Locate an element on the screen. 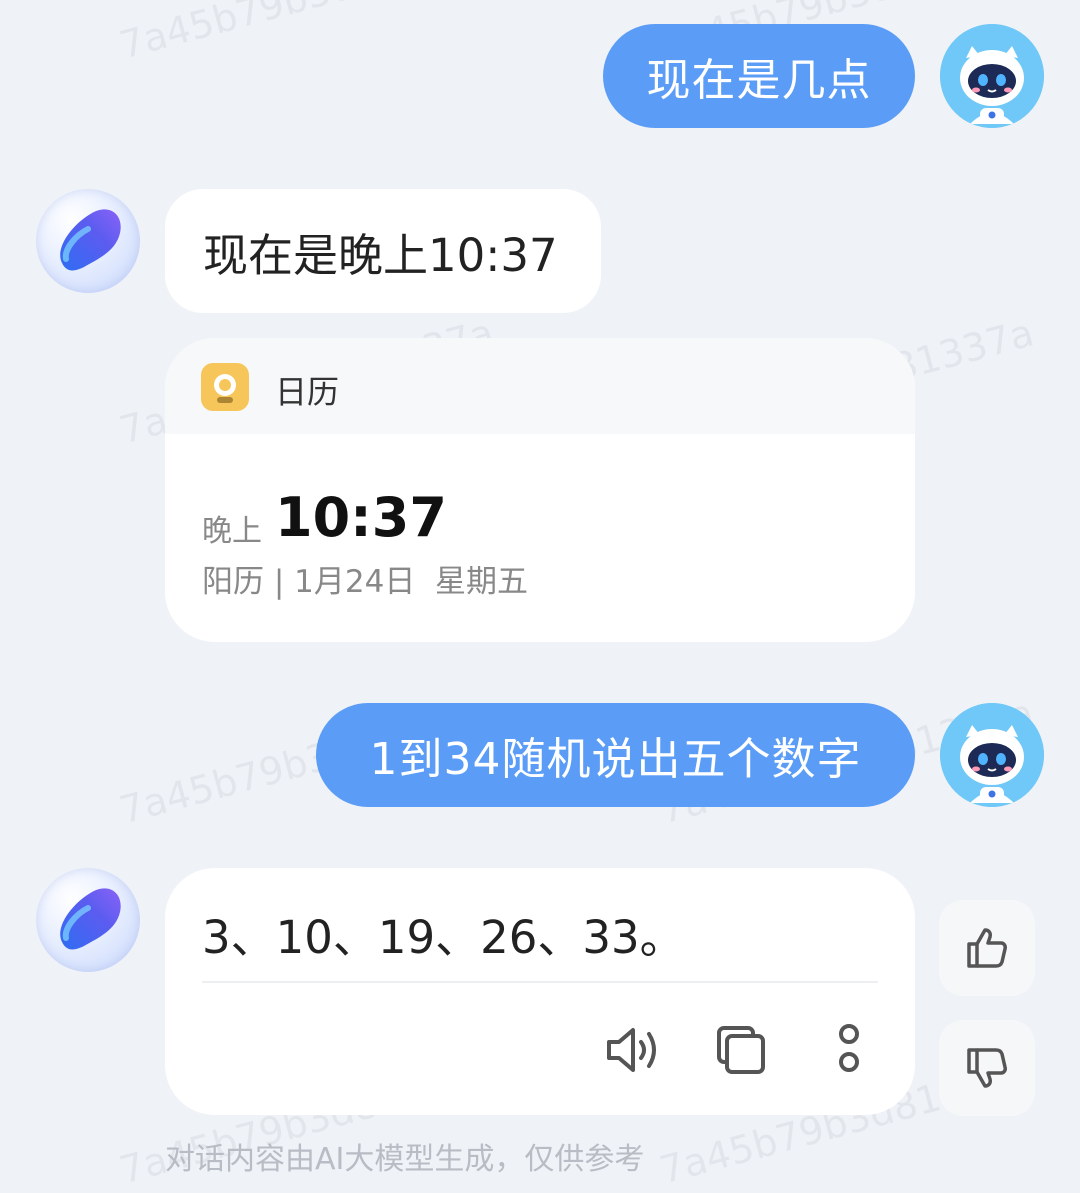 Image resolution: width=1080 pixels, height=1193 pixels. calendar-icon is located at coordinates (225, 387).